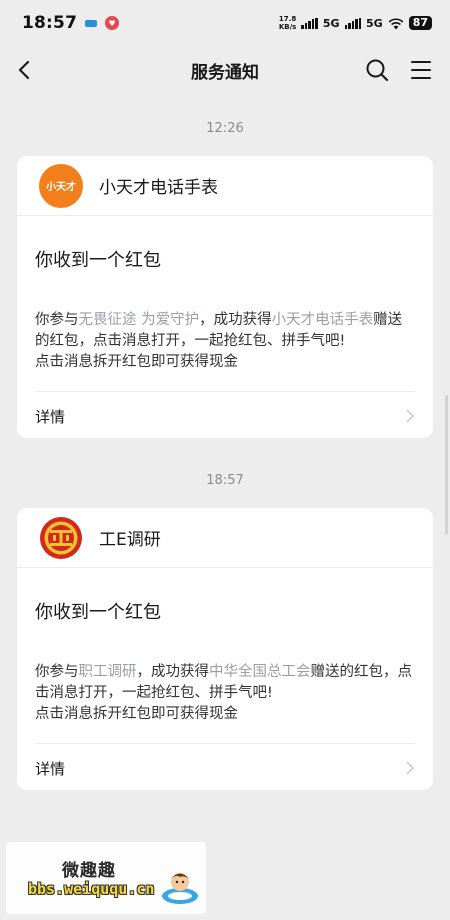  I want to click on card-header: 小天才 小天才电话手表, so click(225, 186).